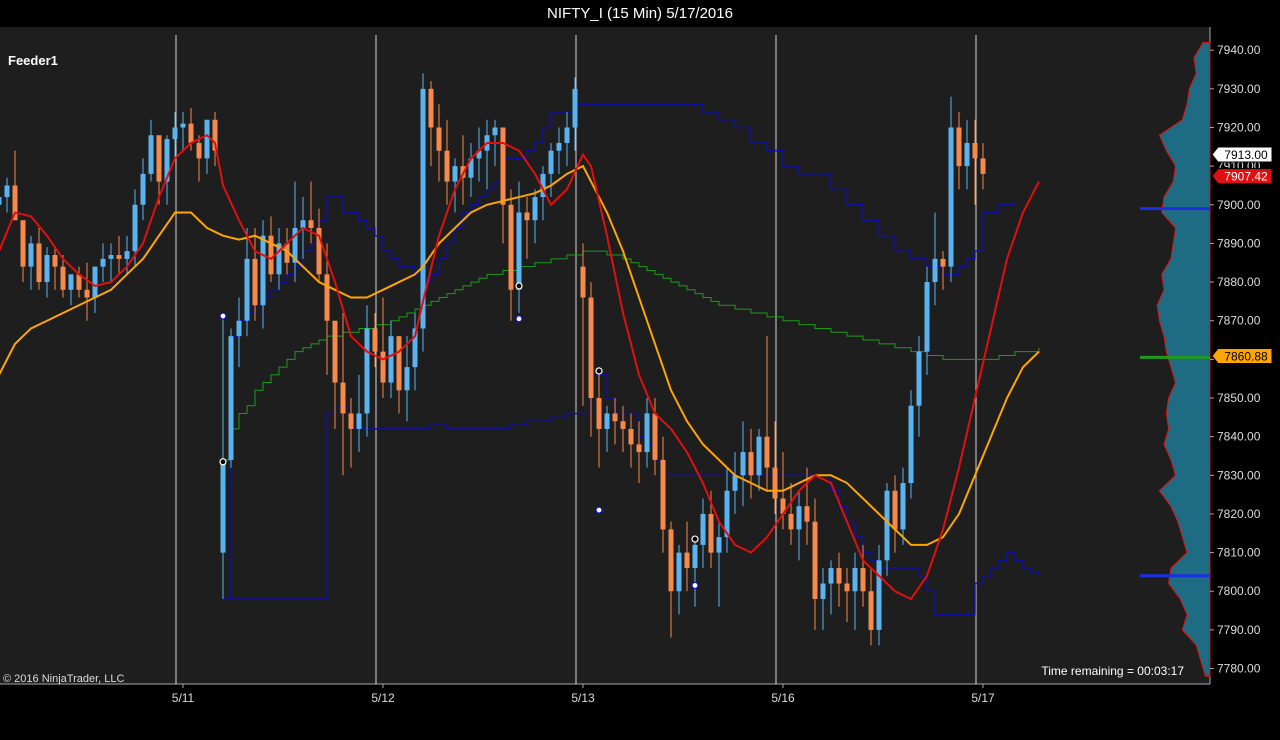 This screenshot has width=1280, height=740. What do you see at coordinates (583, 698) in the screenshot?
I see `x-tick-label: 5/13` at bounding box center [583, 698].